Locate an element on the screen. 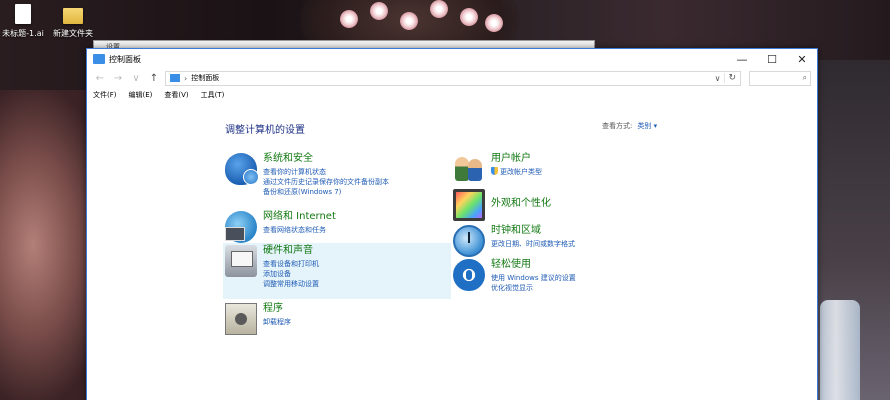 The width and height of the screenshot is (890, 400). category-network-internet: 网络和 Internet 查看网络状态和任务 is located at coordinates (280, 227).